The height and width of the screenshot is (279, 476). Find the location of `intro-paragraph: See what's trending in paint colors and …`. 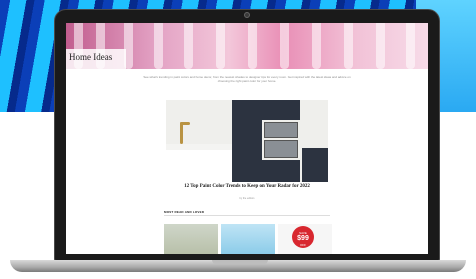

intro-paragraph: See what's trending in paint colors and … is located at coordinates (247, 79).